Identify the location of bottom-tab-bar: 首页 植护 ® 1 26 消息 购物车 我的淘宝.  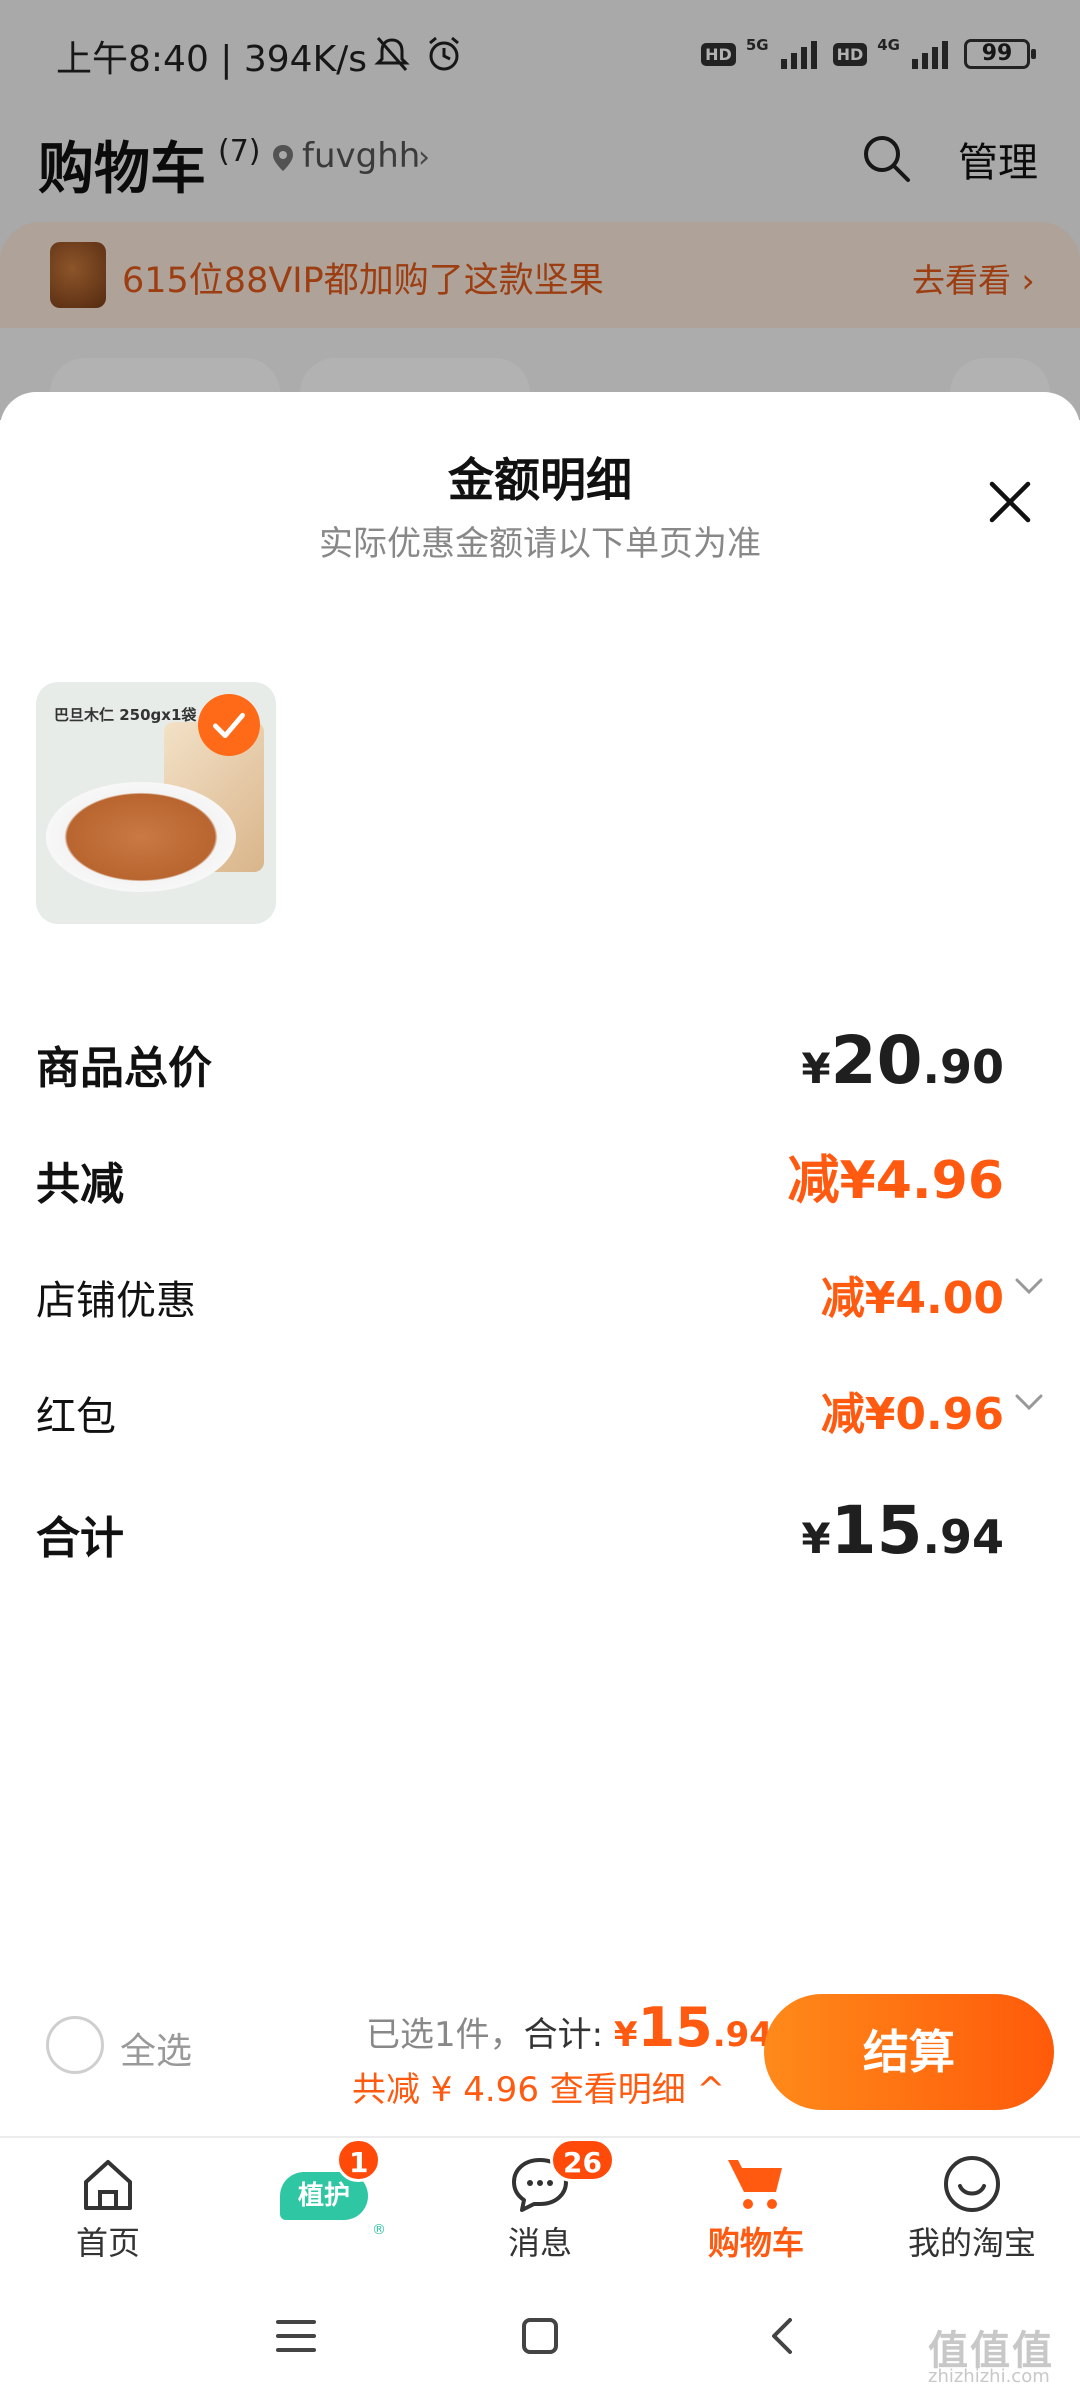
(540, 2202).